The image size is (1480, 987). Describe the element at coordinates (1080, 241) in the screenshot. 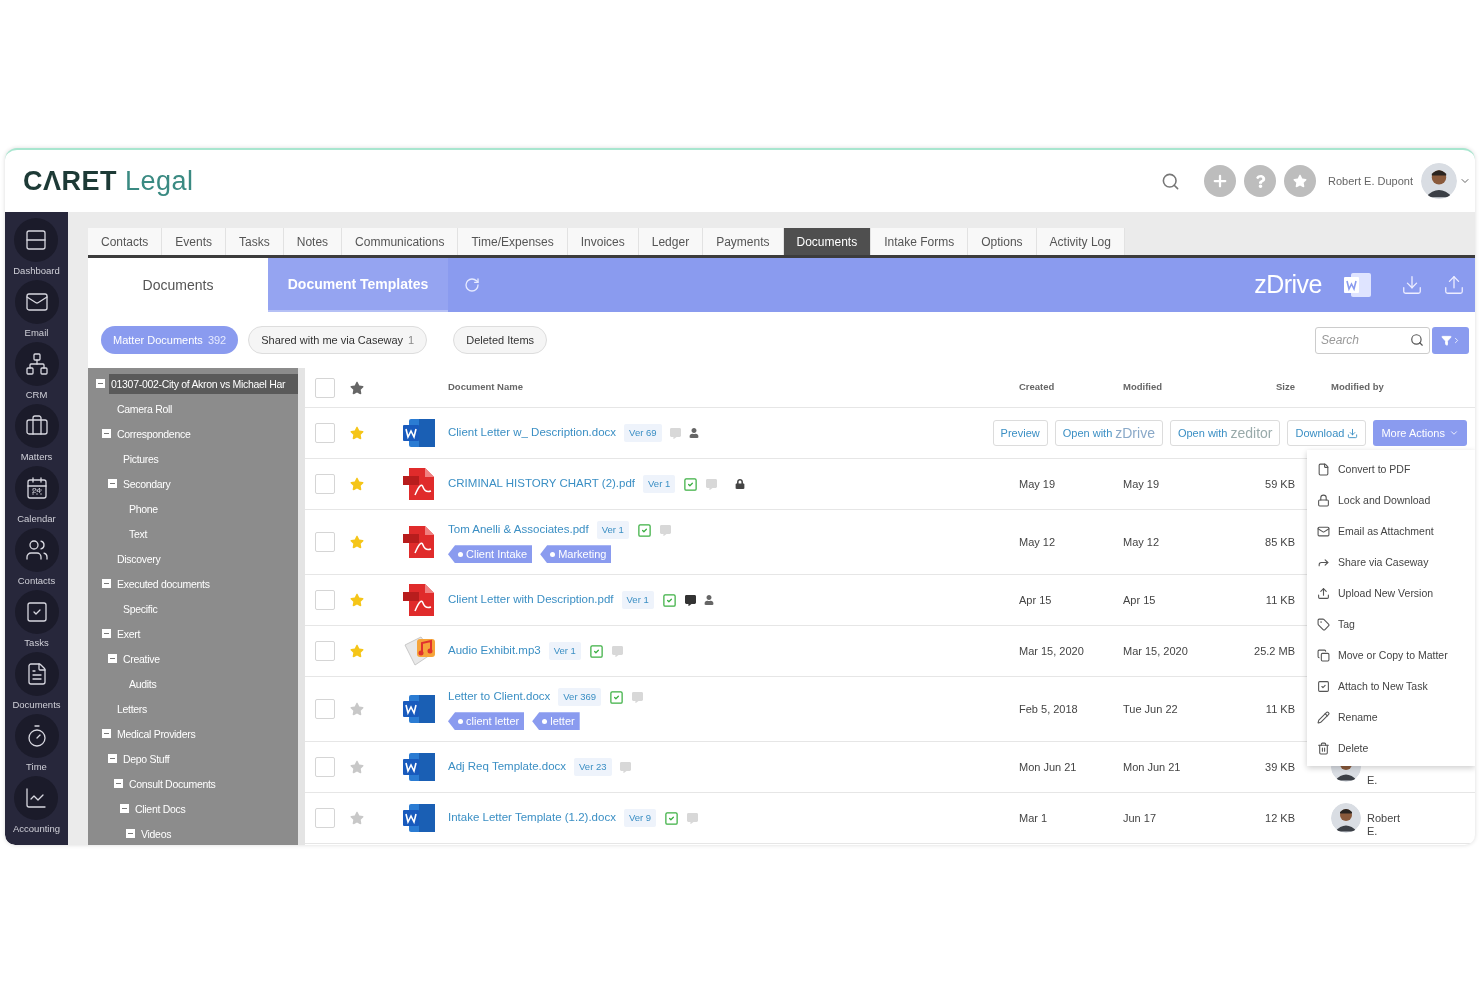

I see `tab: Activity Log` at that location.